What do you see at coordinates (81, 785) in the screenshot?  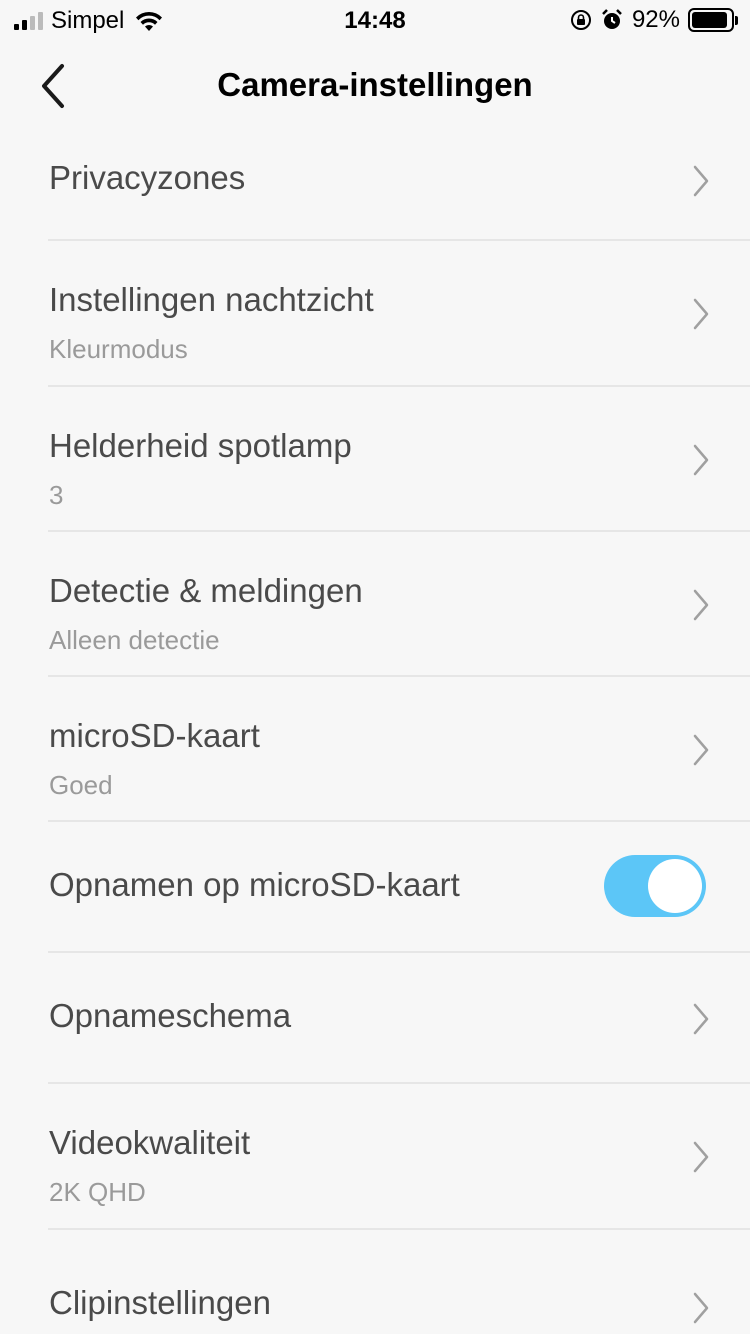 I see `settings-row-subtitle: Goed` at bounding box center [81, 785].